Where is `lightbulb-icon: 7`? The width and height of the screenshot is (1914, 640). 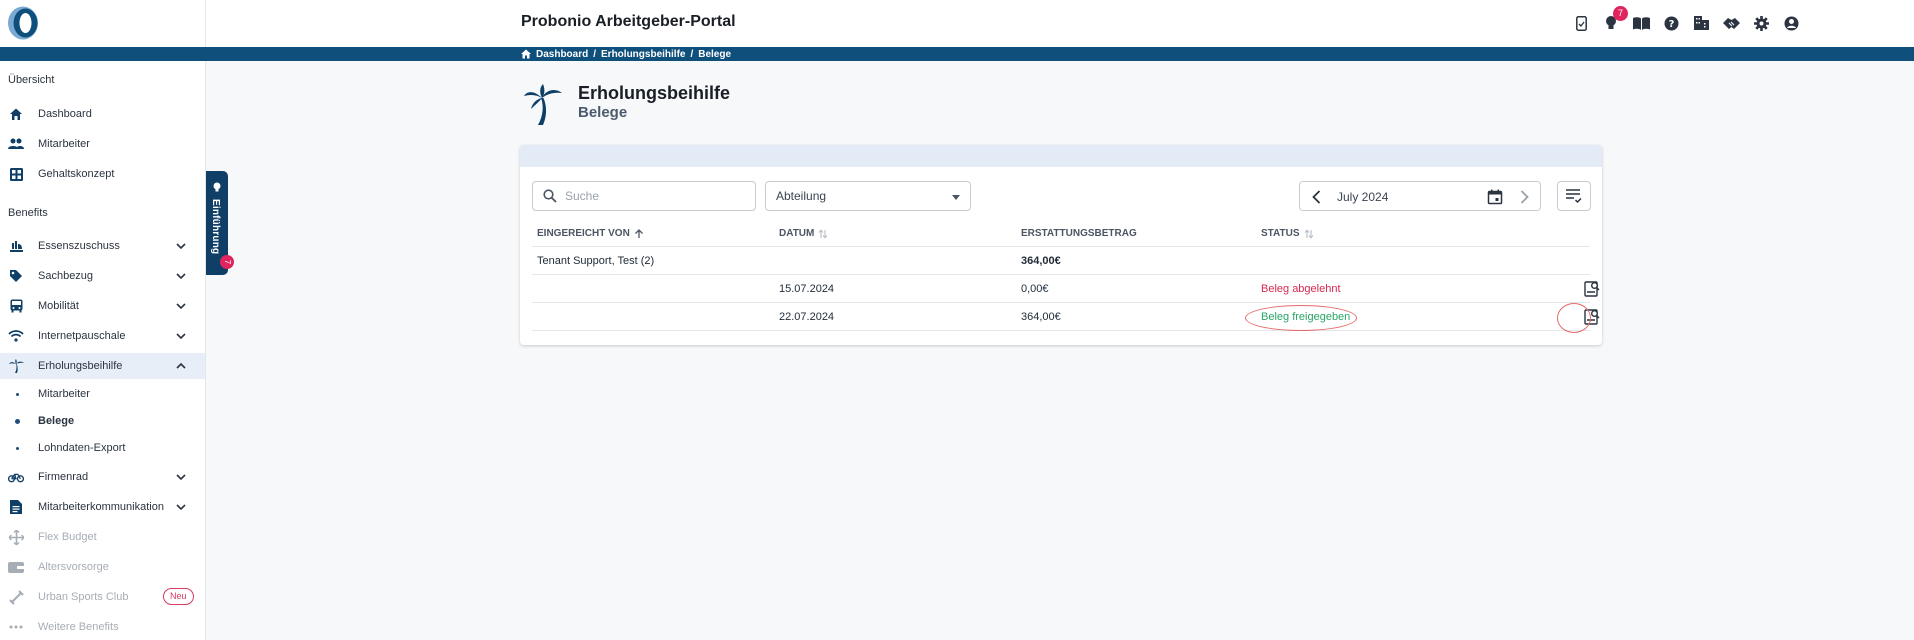 lightbulb-icon: 7 is located at coordinates (1615, 19).